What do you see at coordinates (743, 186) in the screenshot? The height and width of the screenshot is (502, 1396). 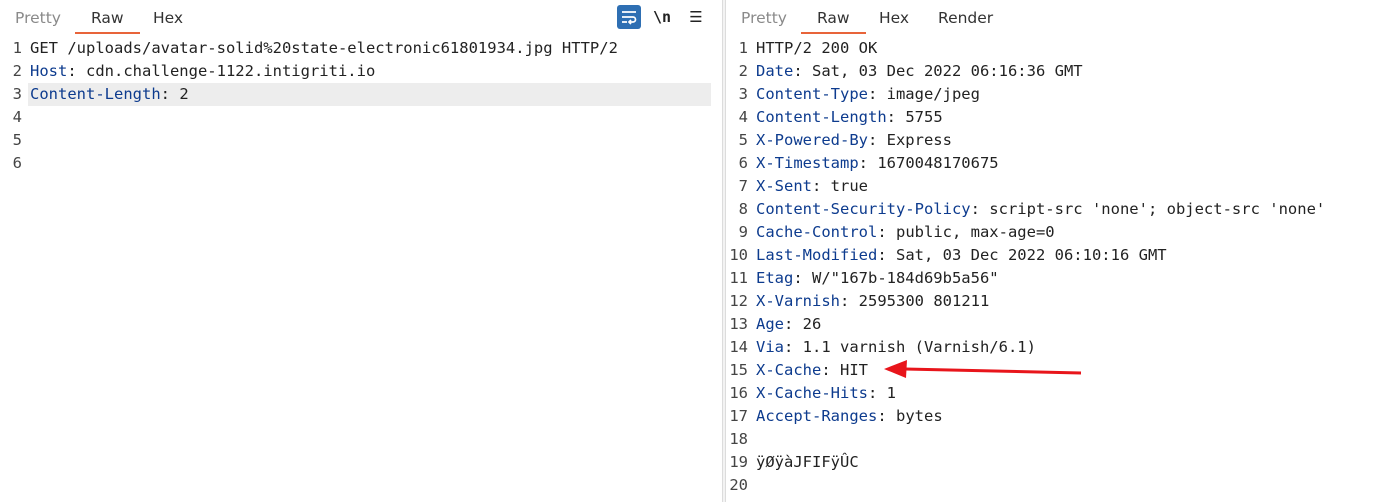 I see `line-number: 7` at bounding box center [743, 186].